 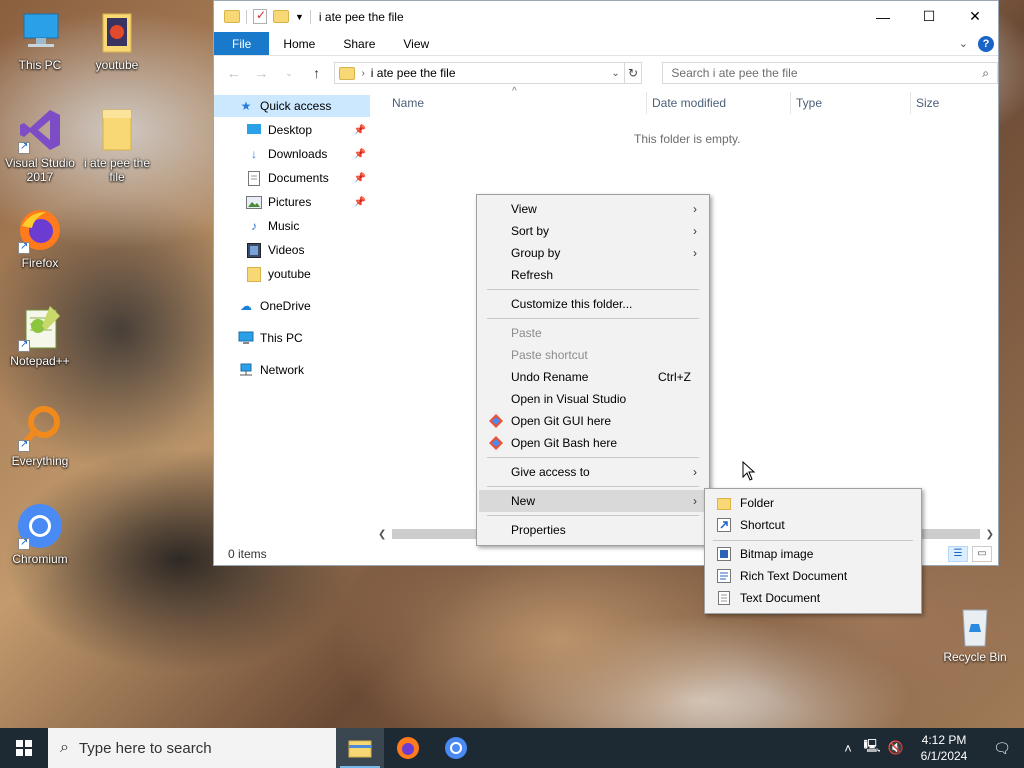 What do you see at coordinates (550, 377) in the screenshot?
I see `menu-item-label: Undo Rename` at bounding box center [550, 377].